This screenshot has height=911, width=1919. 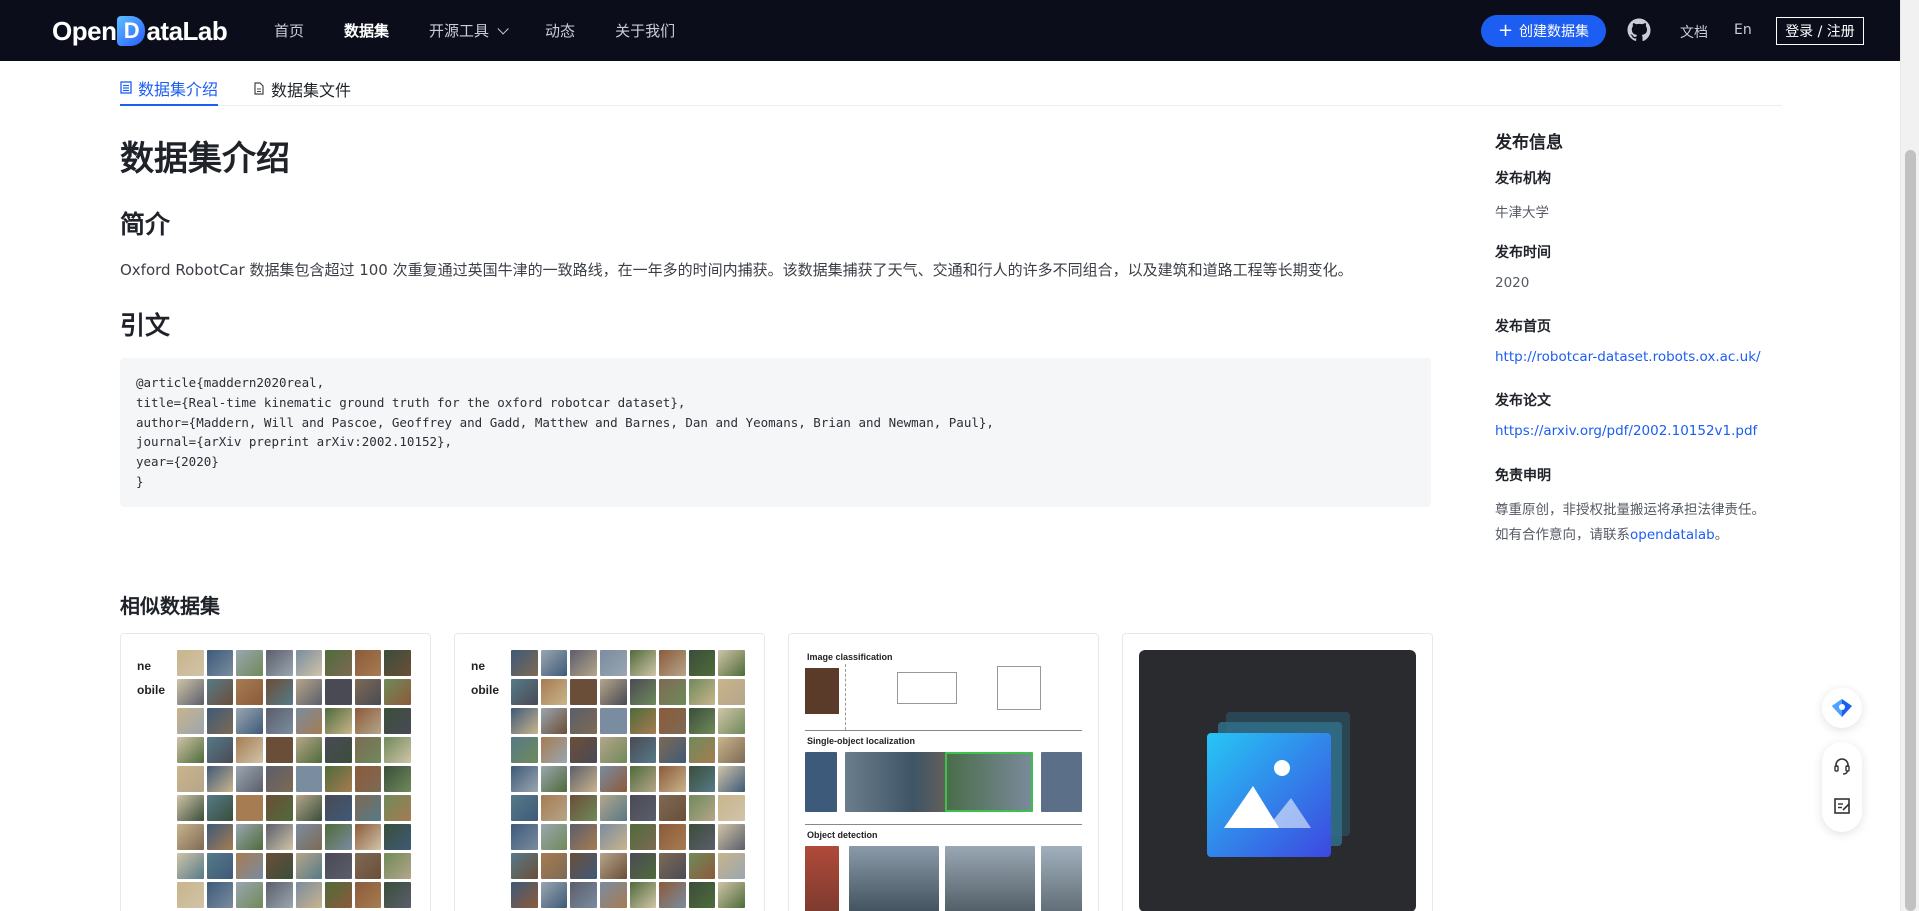 What do you see at coordinates (503, 28) in the screenshot?
I see `chevron-down-icon` at bounding box center [503, 28].